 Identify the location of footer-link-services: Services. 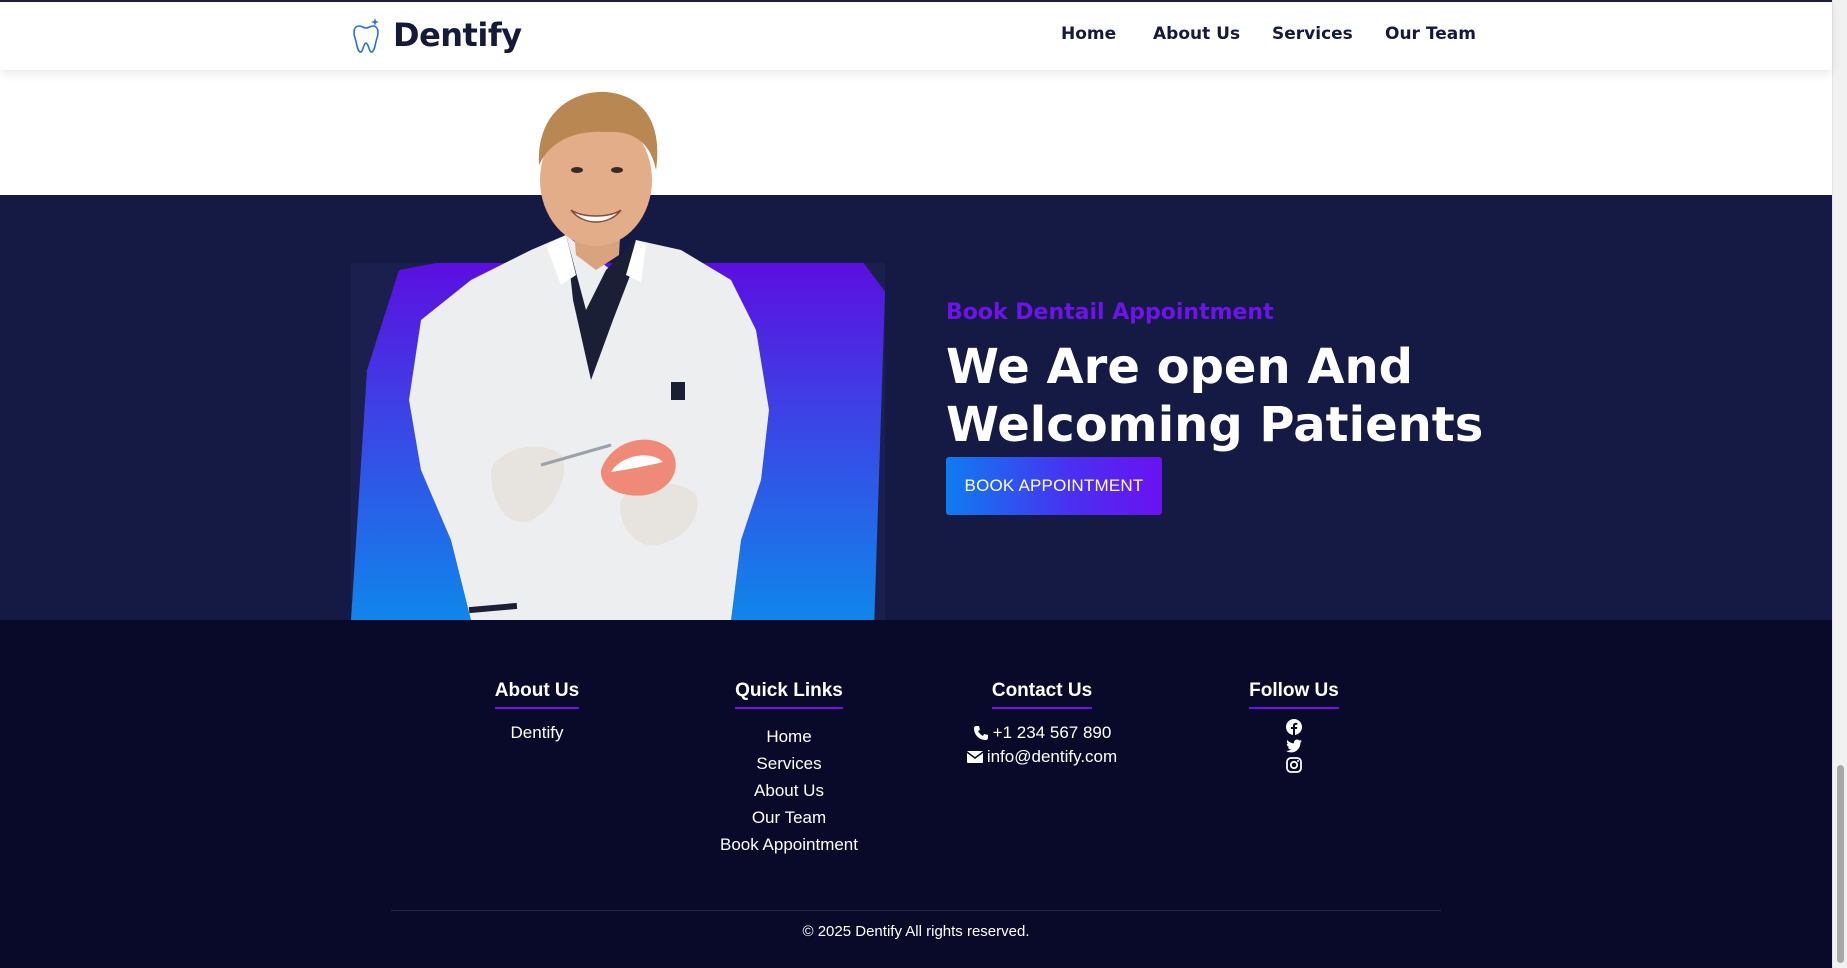
(789, 763).